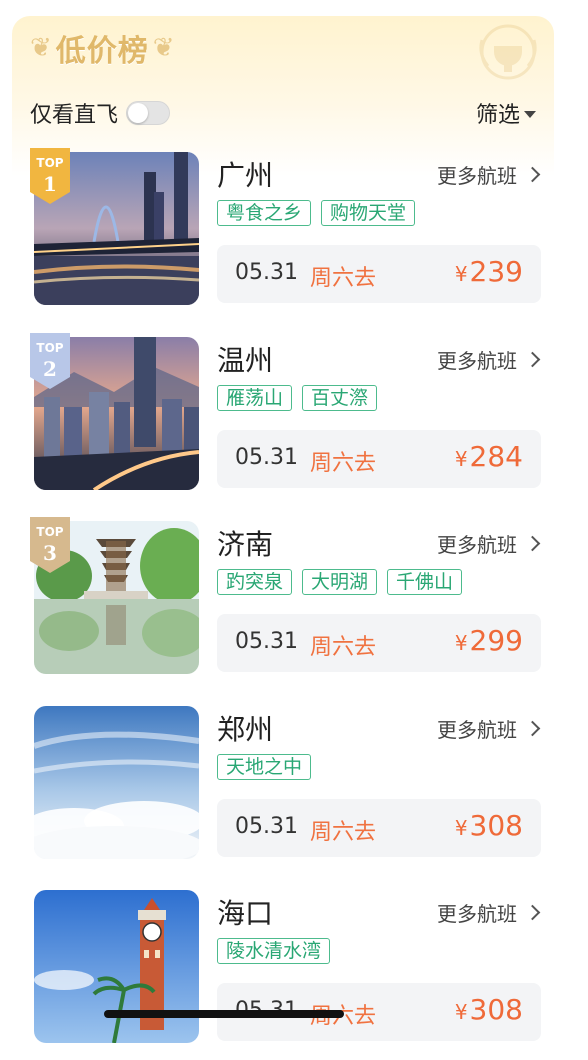  Describe the element at coordinates (379, 459) in the screenshot. I see `price-box: 05.31 周六去 ¥284` at that location.